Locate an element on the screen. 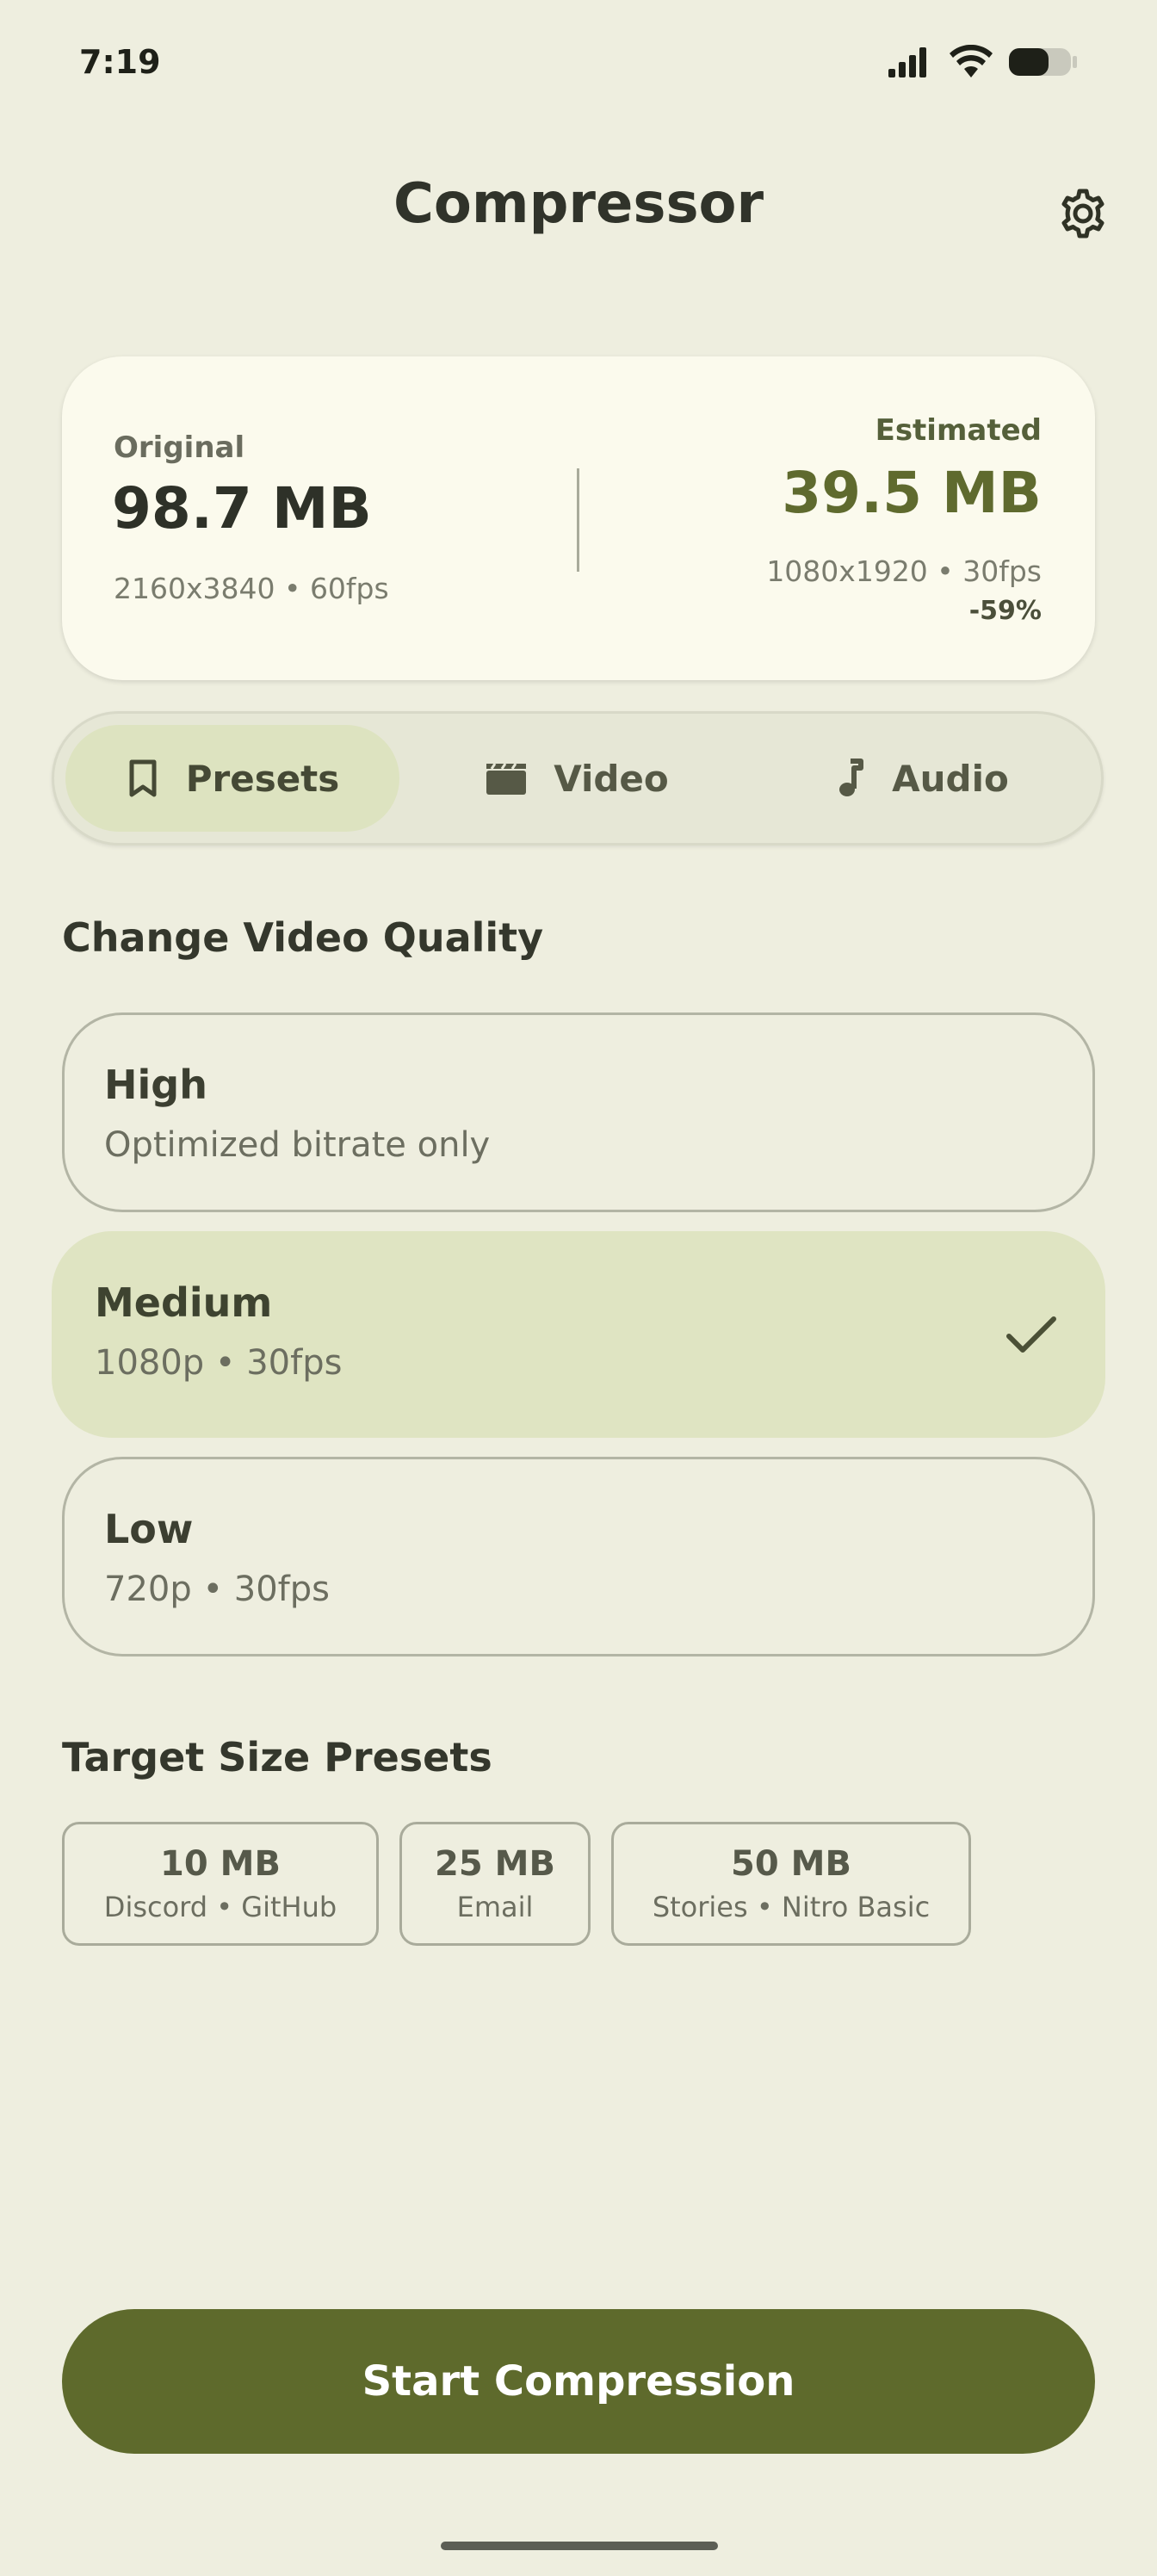 The height and width of the screenshot is (2576, 1157). quality-option-title: High is located at coordinates (155, 1085).